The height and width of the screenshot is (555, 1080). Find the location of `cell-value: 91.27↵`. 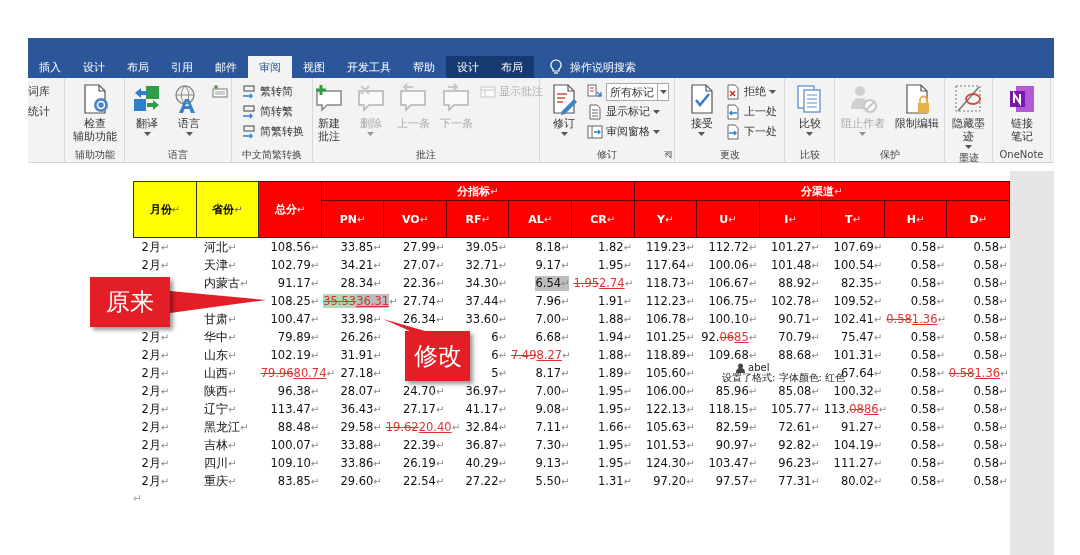

cell-value: 91.27↵ is located at coordinates (861, 427).